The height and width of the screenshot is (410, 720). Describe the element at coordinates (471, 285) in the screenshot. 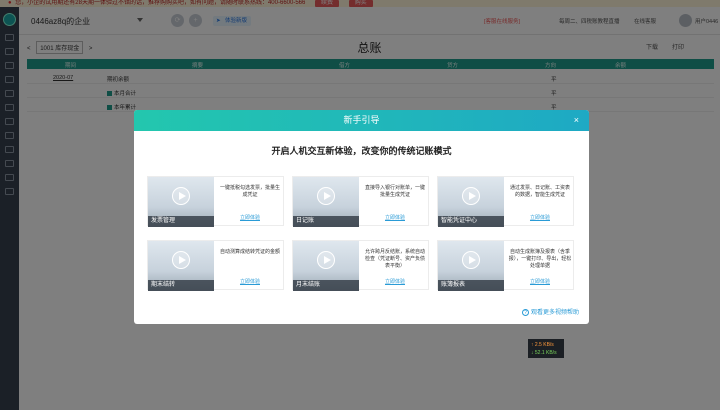

I see `card-name: 账簿报表` at that location.